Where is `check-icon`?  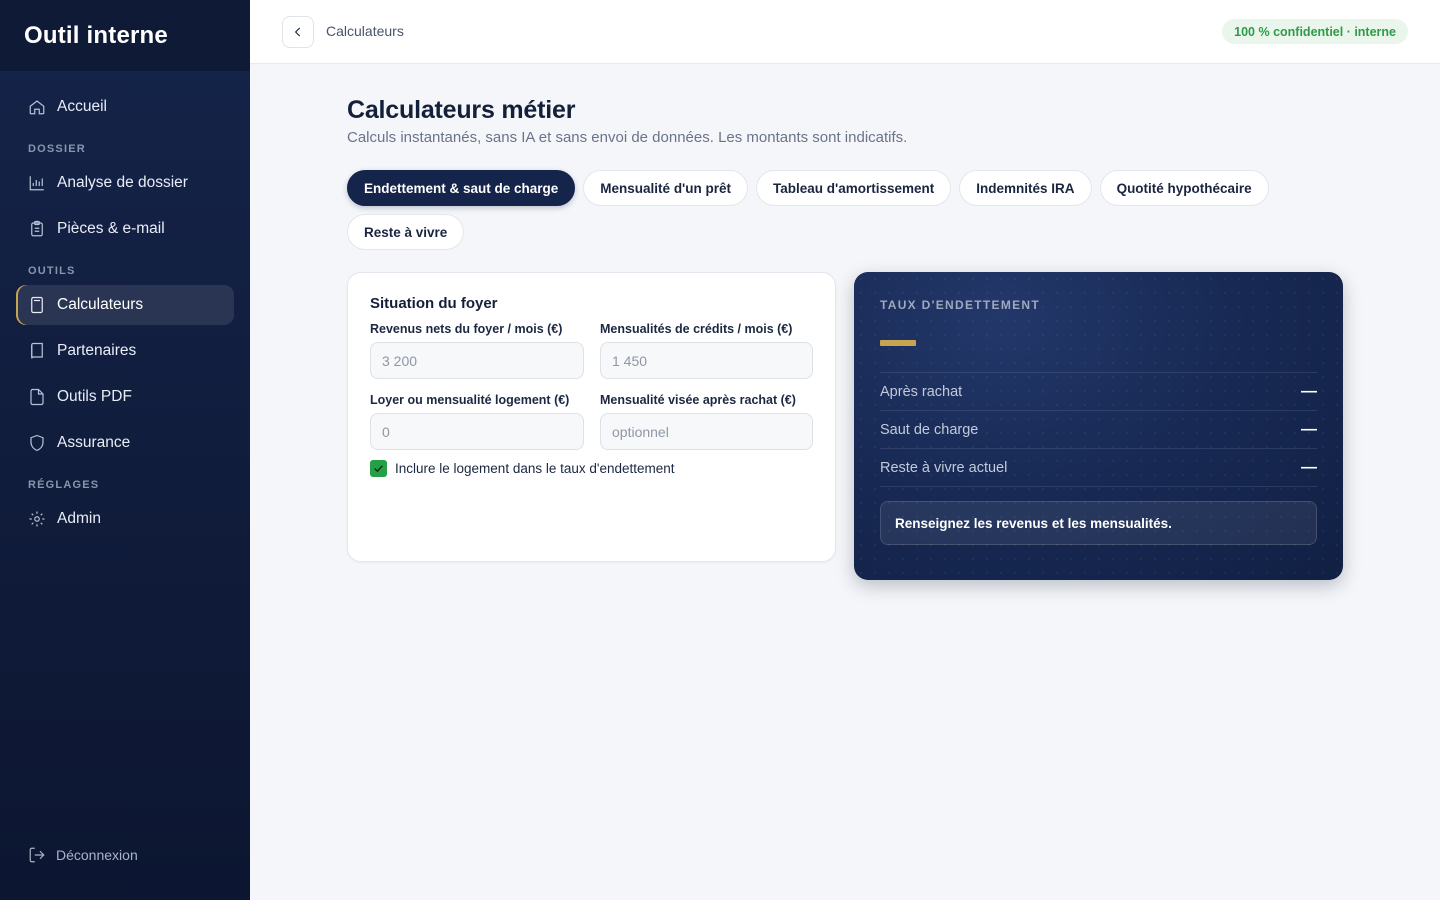 check-icon is located at coordinates (378, 469).